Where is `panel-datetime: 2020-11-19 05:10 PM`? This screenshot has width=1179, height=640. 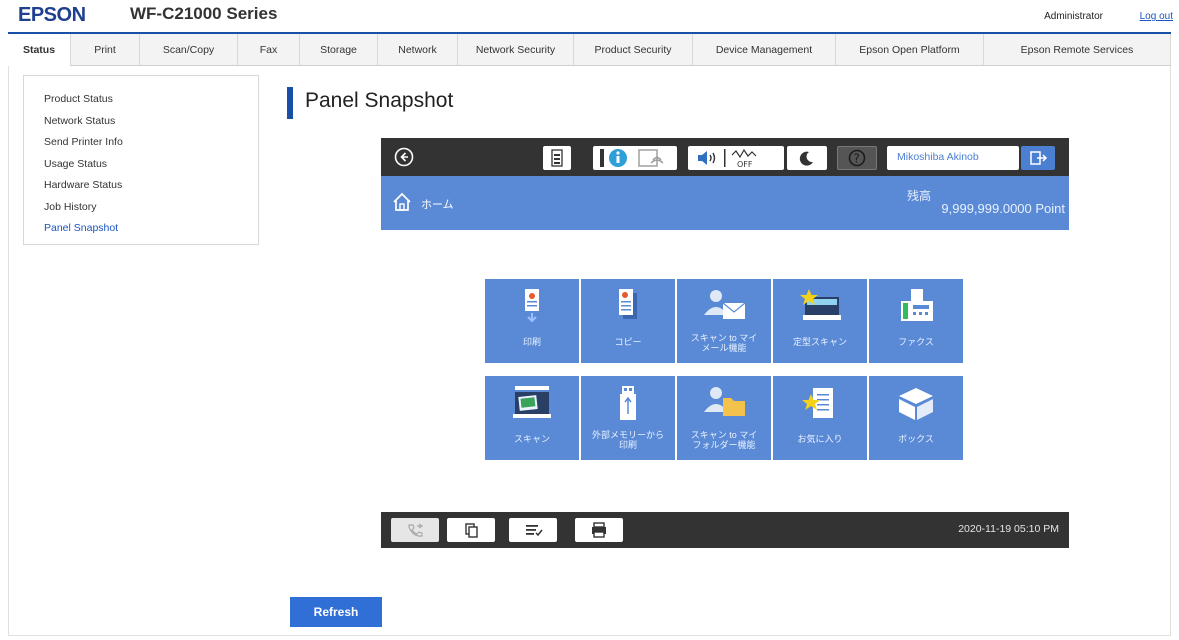
panel-datetime: 2020-11-19 05:10 PM is located at coordinates (1008, 529).